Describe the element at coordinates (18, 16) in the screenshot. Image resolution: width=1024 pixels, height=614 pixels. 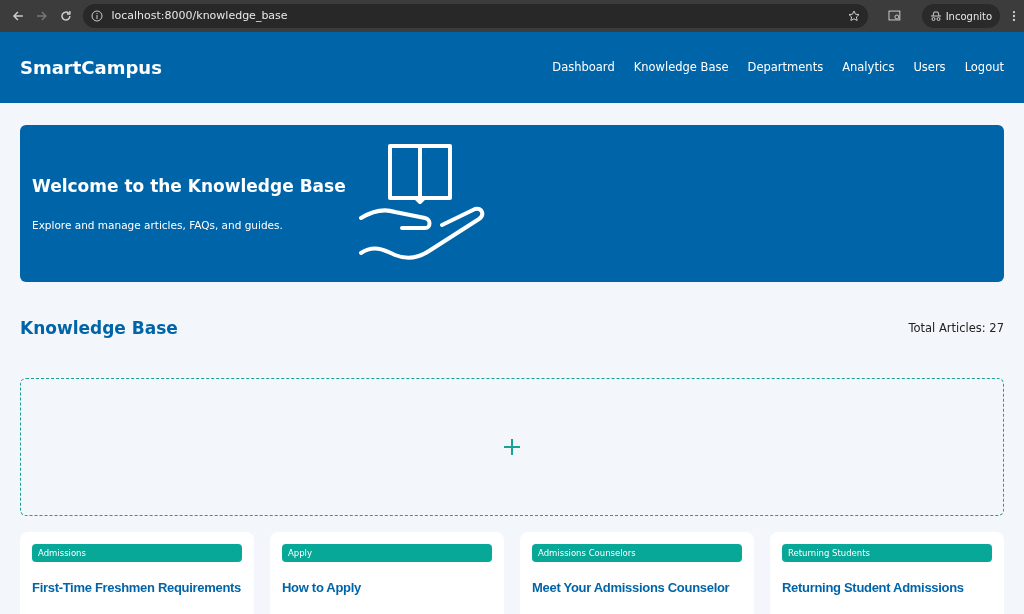
I see `back-icon` at that location.